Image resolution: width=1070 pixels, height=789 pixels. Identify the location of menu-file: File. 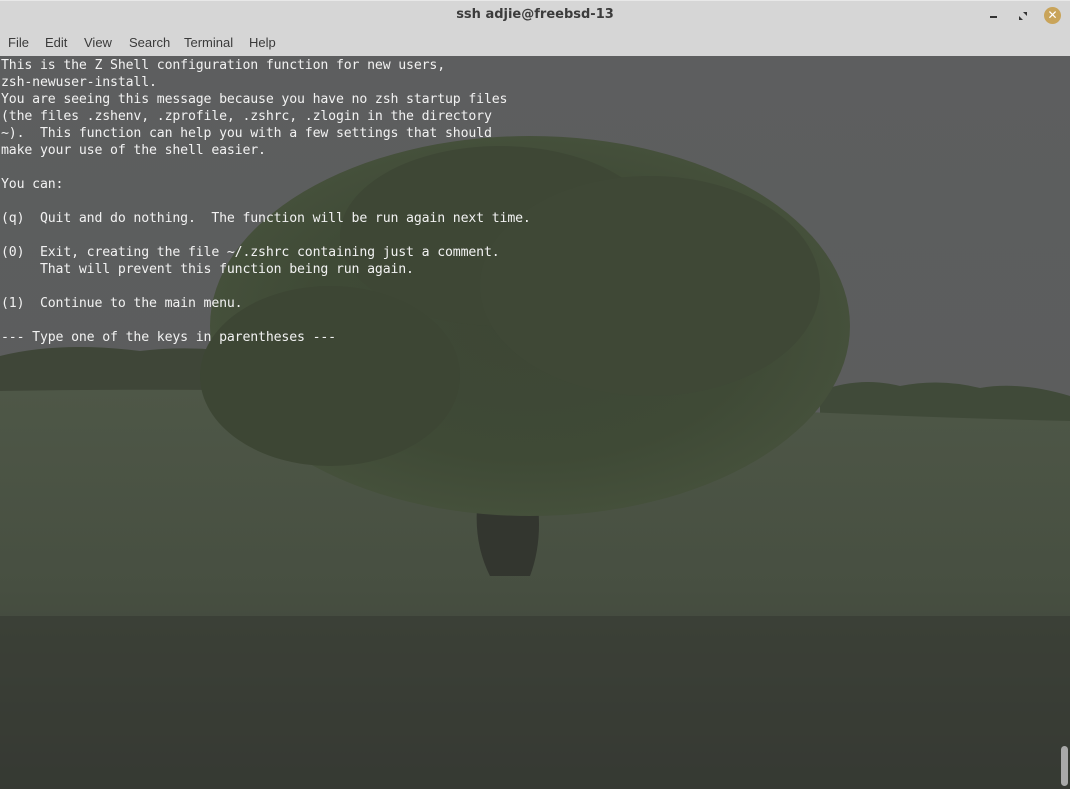
(18, 42).